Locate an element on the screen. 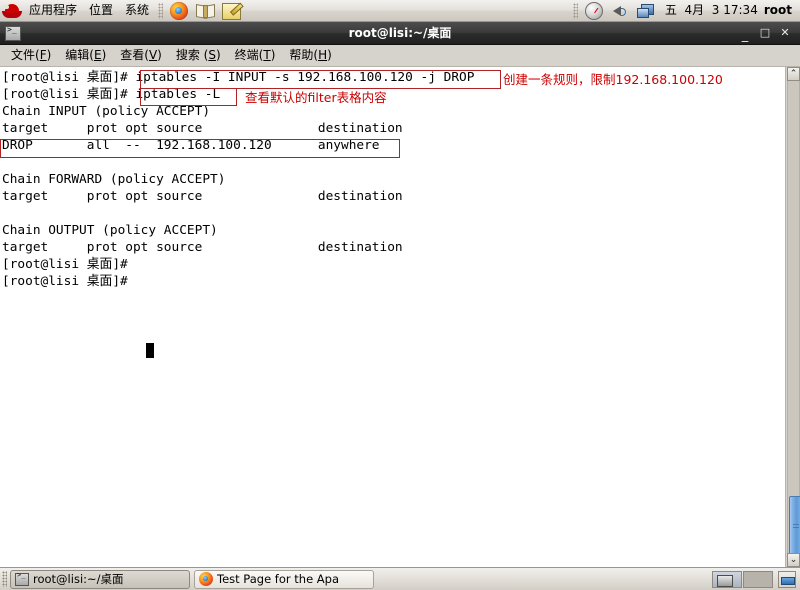 This screenshot has height=590, width=800. network-monitor-icon is located at coordinates (646, 11).